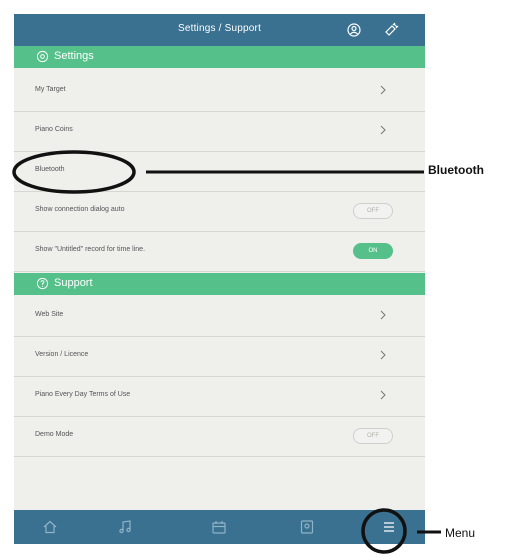  Describe the element at coordinates (456, 170) in the screenshot. I see `bluetooth-callout-label: Bluetooth` at that location.